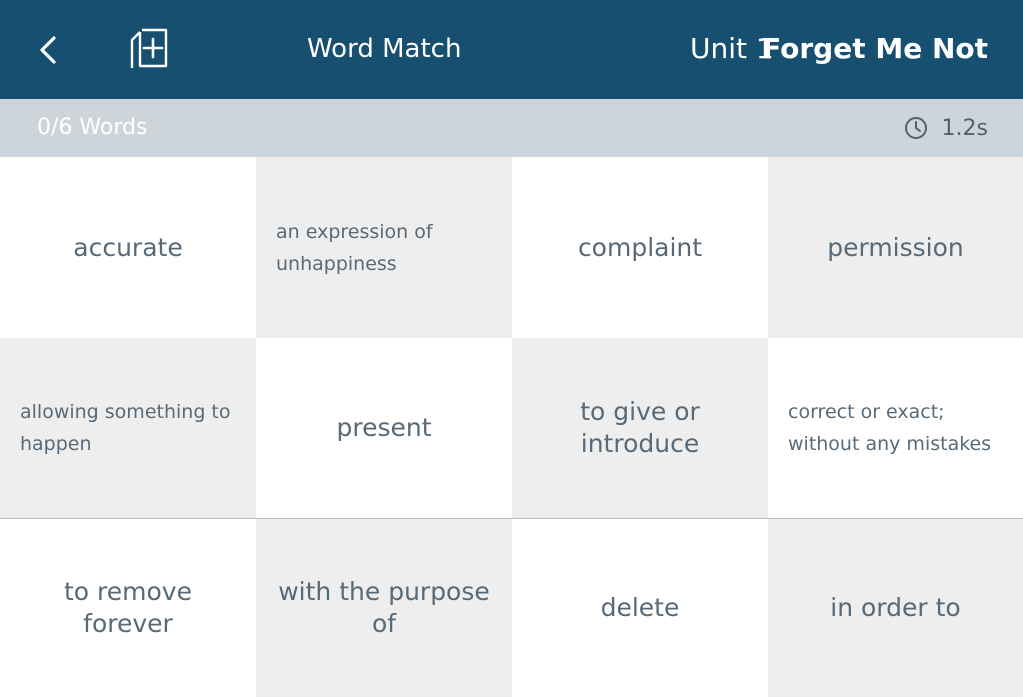 The height and width of the screenshot is (697, 1023). Describe the element at coordinates (384, 49) in the screenshot. I see `page-title: Word Match` at that location.